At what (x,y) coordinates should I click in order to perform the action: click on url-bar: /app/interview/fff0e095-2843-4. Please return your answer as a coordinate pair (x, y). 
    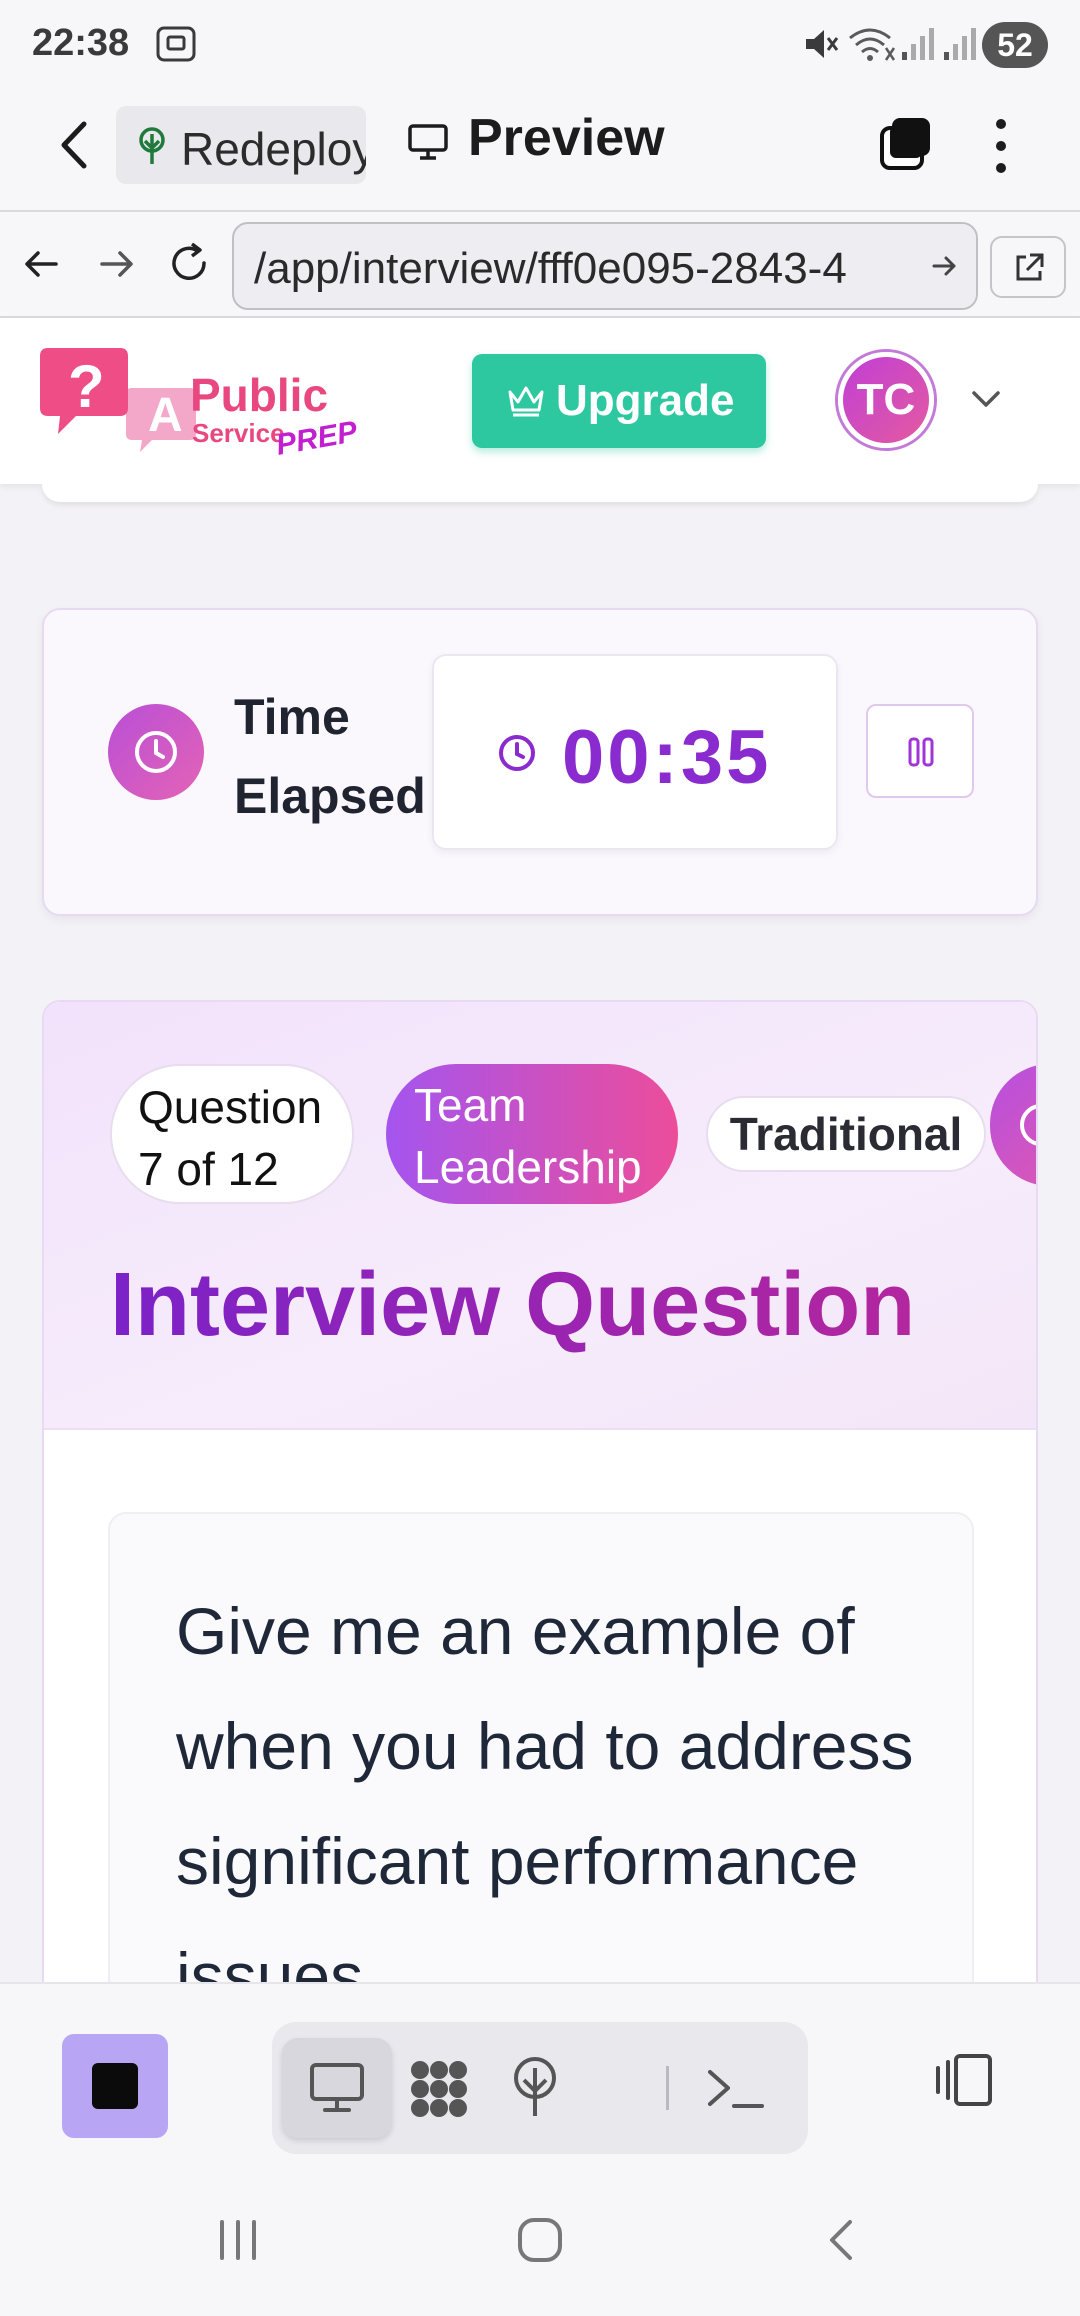
    Looking at the image, I should click on (540, 264).